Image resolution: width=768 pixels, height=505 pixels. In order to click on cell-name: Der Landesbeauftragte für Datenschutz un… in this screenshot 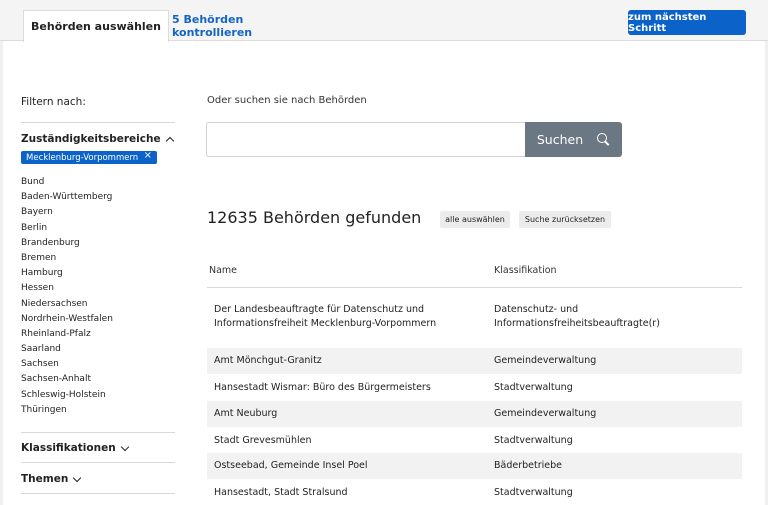, I will do `click(325, 316)`.